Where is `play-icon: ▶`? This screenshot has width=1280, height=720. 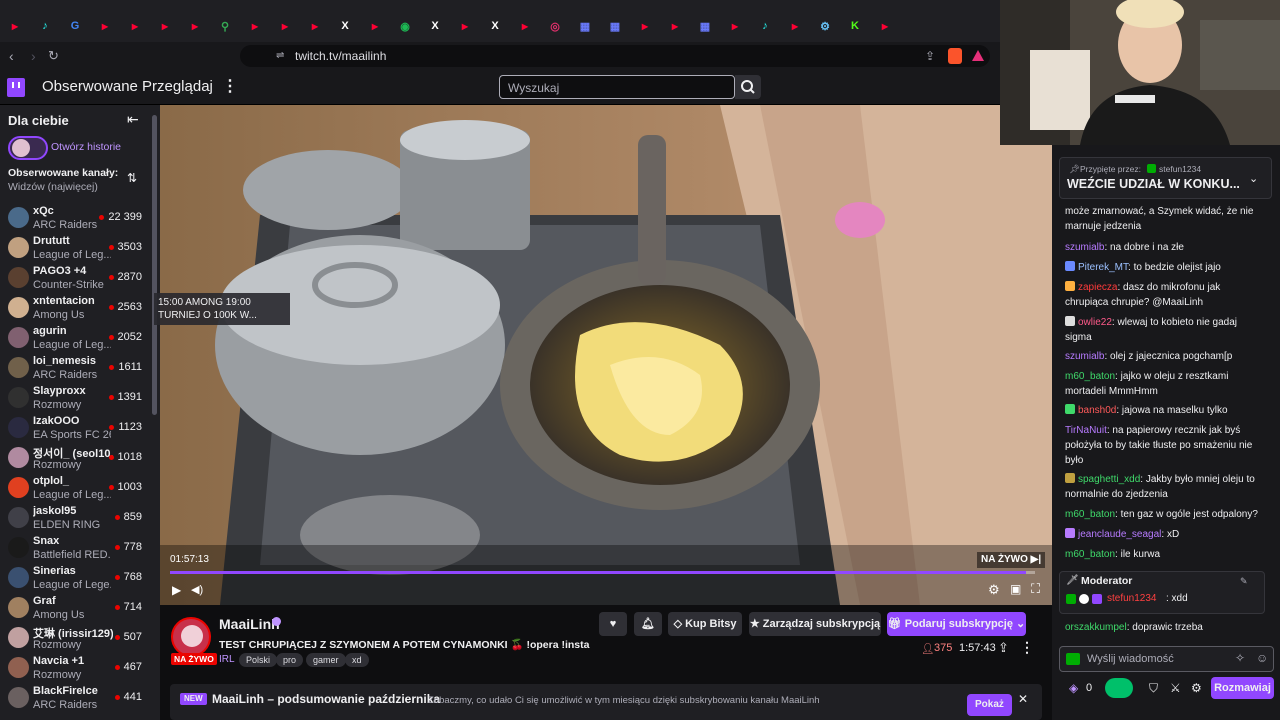 play-icon: ▶ is located at coordinates (176, 590).